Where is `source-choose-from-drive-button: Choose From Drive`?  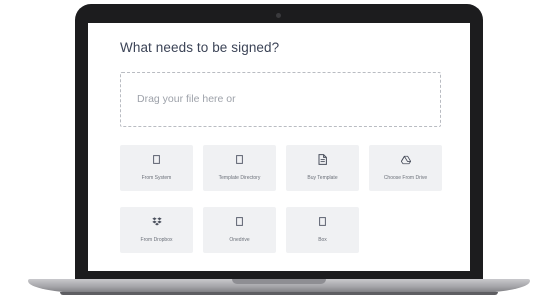 source-choose-from-drive-button: Choose From Drive is located at coordinates (405, 168).